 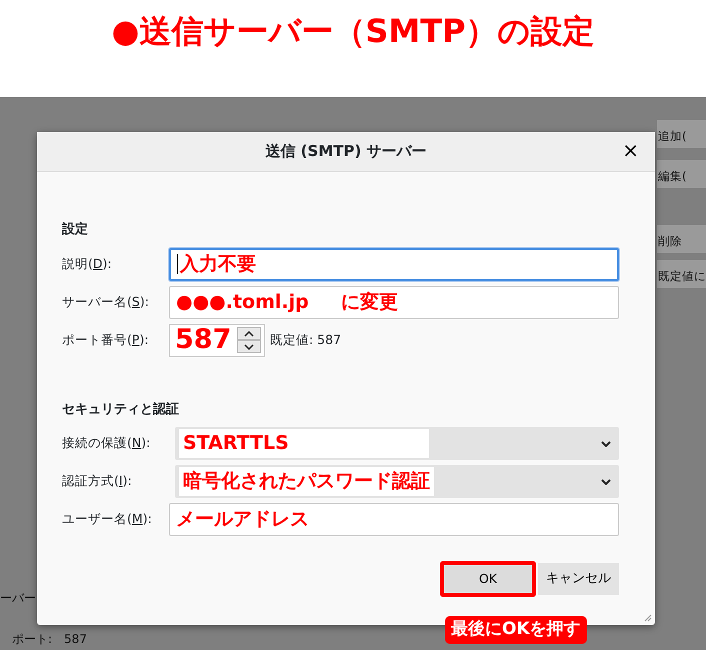 I want to click on section-heading: 設定, so click(x=75, y=229).